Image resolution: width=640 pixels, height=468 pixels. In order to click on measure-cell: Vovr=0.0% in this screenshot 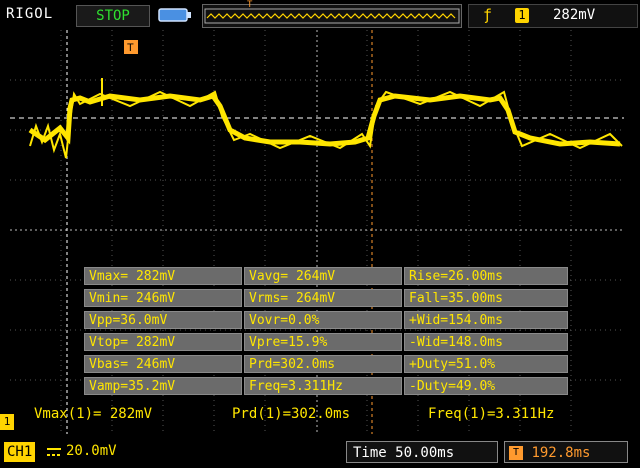, I will do `click(323, 320)`.